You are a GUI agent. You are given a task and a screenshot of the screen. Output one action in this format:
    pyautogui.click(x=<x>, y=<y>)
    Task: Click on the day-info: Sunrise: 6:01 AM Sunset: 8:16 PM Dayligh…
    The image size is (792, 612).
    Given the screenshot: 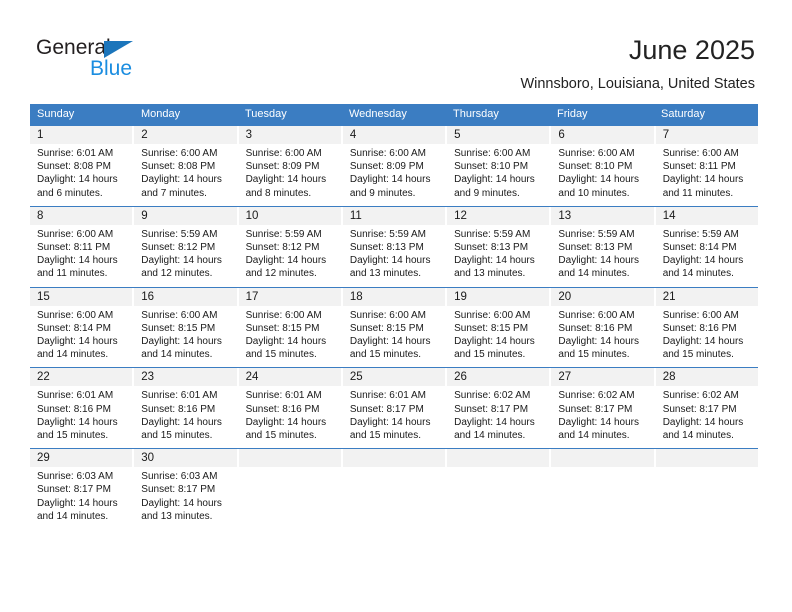 What is the action you would take?
    pyautogui.click(x=81, y=417)
    